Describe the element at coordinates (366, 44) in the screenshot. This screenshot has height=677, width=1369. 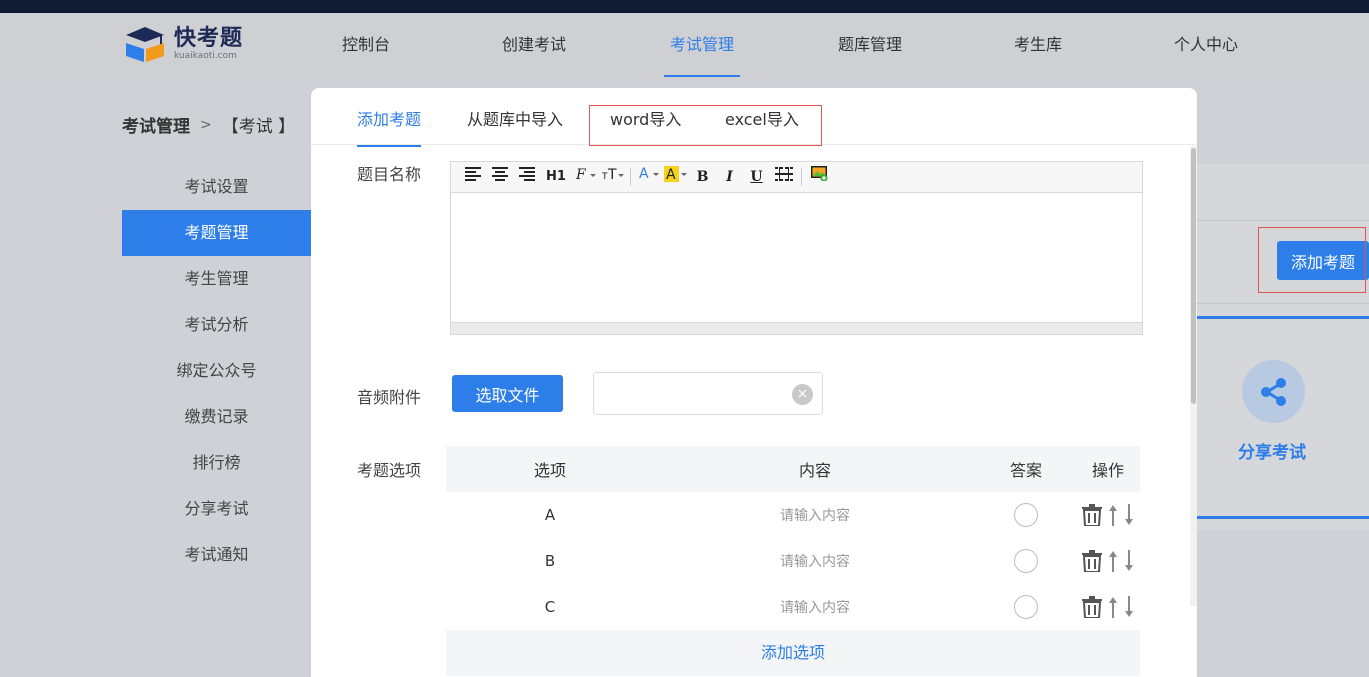
I see `nav-dashboard: 控制台` at that location.